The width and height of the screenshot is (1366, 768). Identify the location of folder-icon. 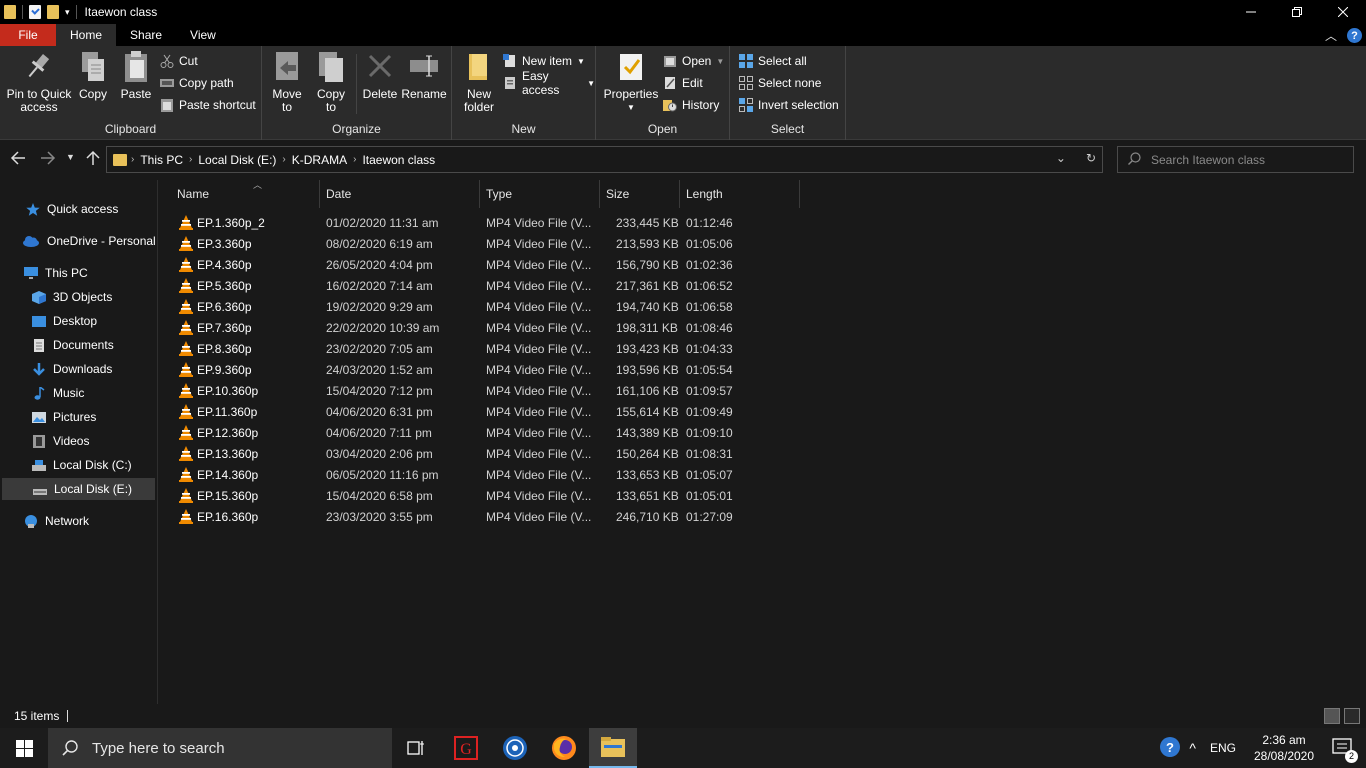
(10, 12).